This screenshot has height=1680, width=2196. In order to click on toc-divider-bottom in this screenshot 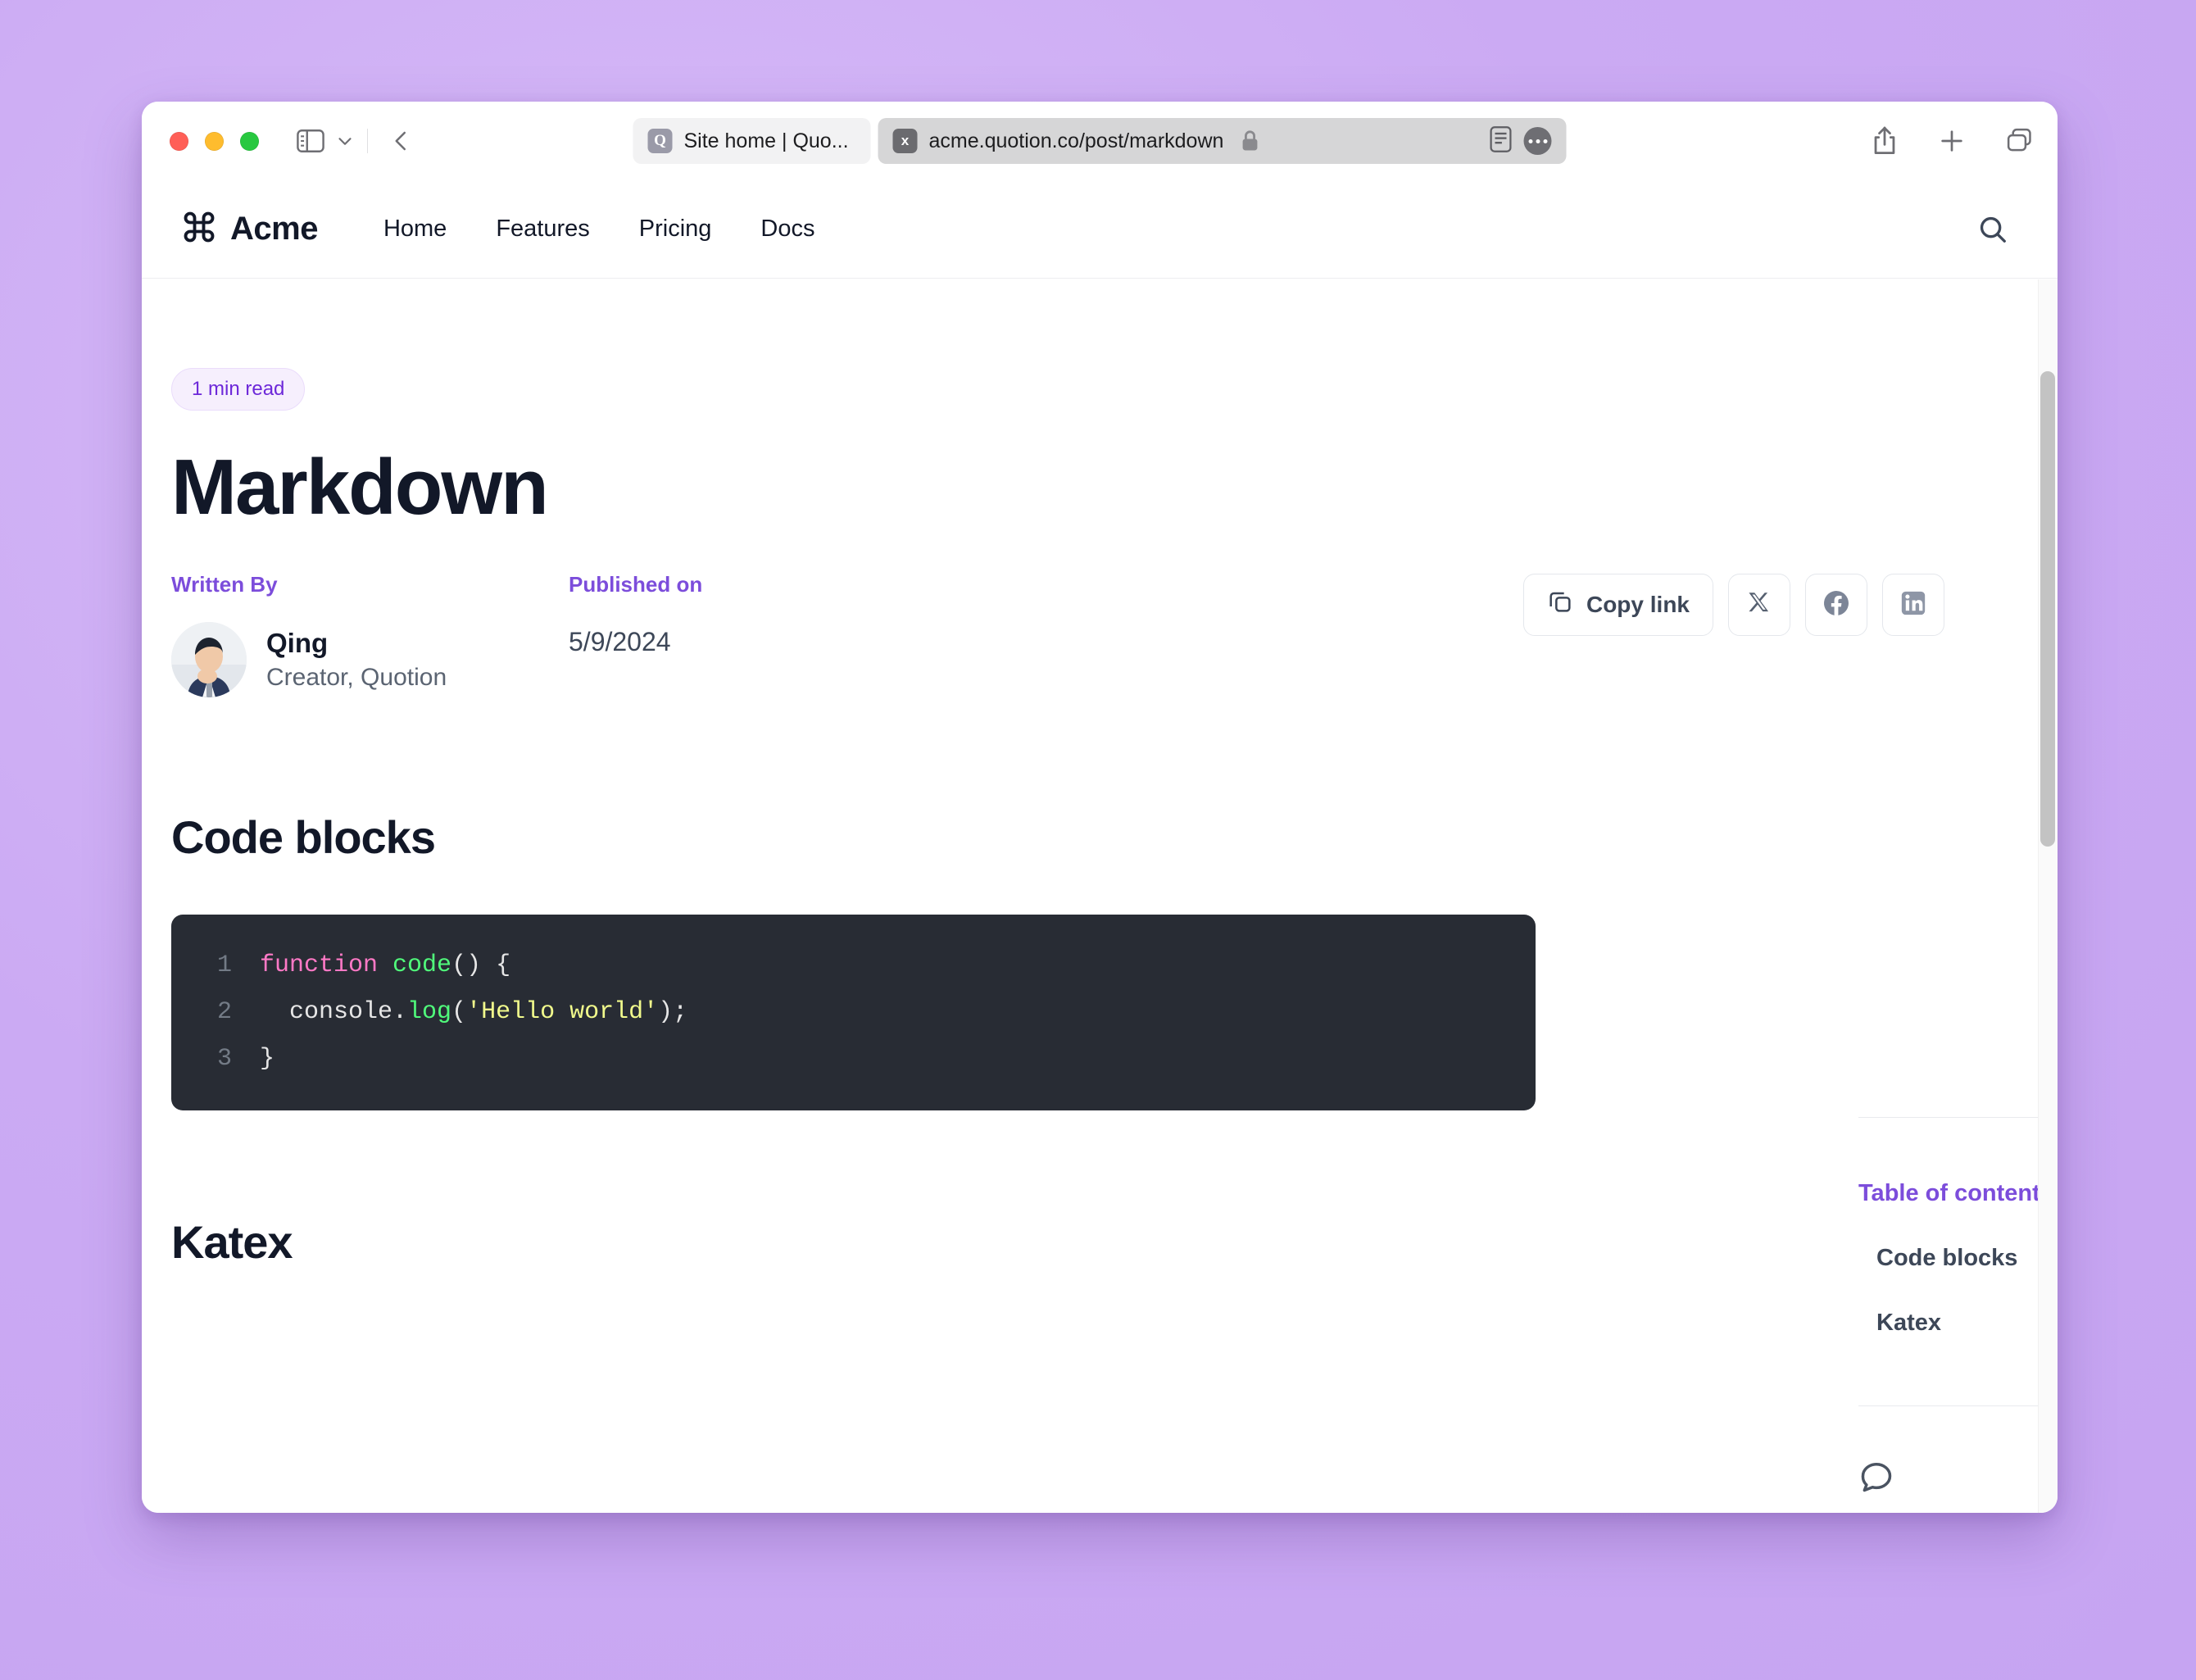, I will do `click(1958, 1406)`.